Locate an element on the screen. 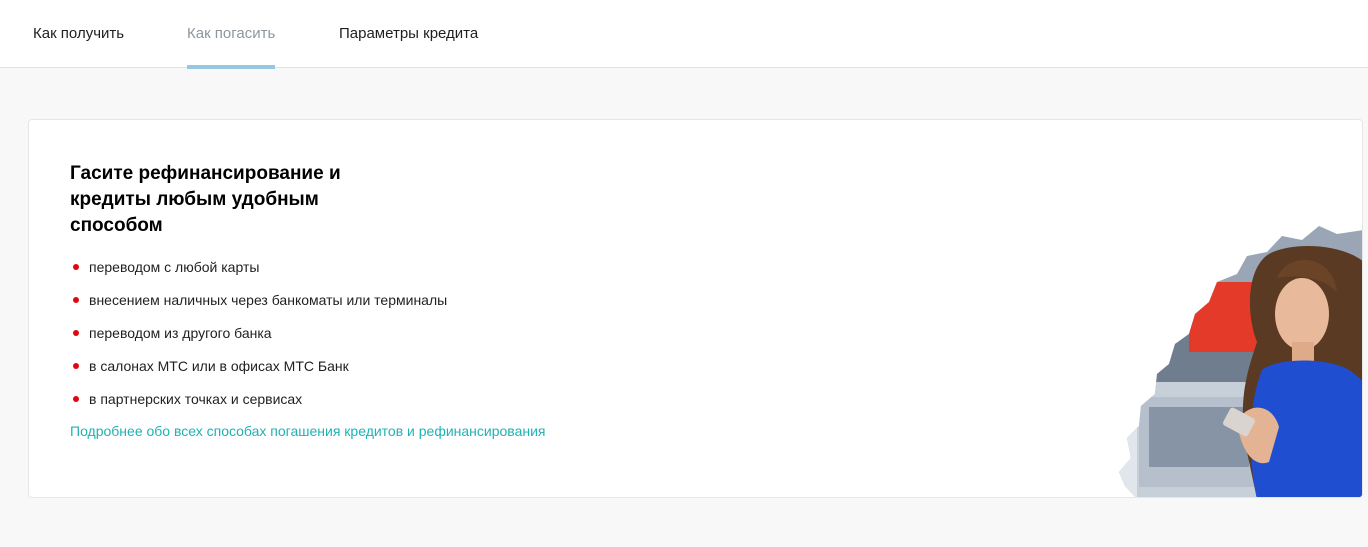  list-item-text: в салонах МТС или в офисах МТС Банк is located at coordinates (219, 366).